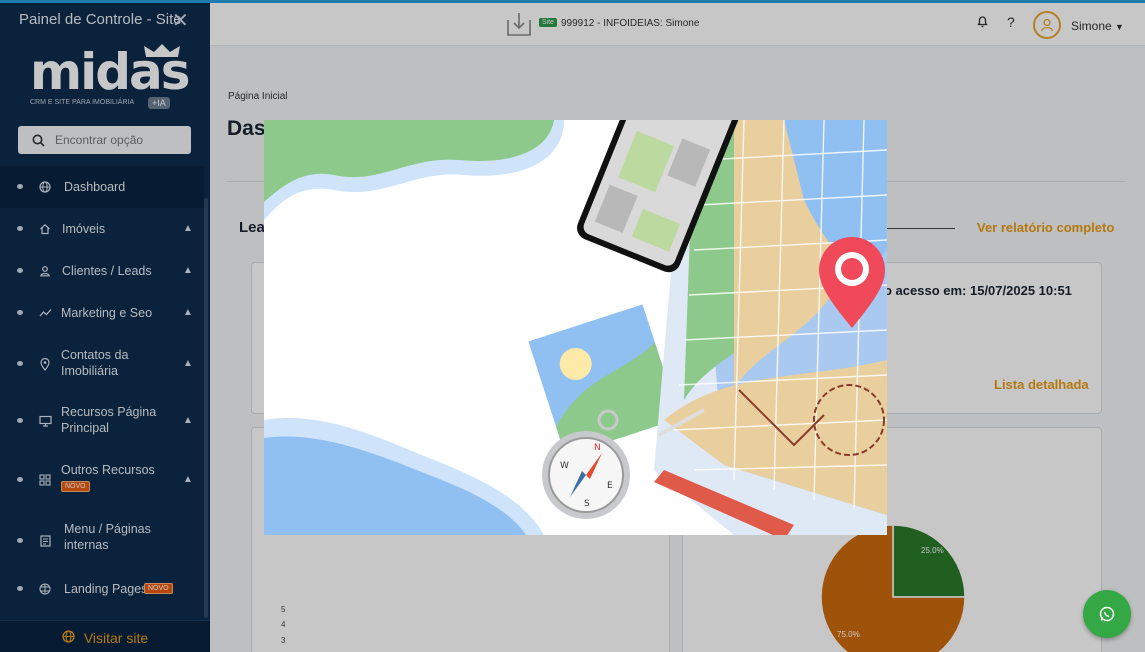 Image resolution: width=1145 pixels, height=652 pixels. What do you see at coordinates (564, 466) in the screenshot?
I see `svg-text: W` at bounding box center [564, 466].